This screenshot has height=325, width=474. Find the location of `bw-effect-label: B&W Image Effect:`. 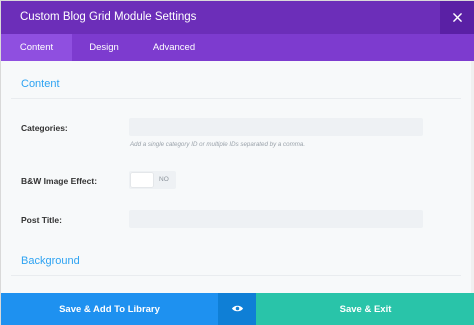

bw-effect-label: B&W Image Effect: is located at coordinates (59, 181).